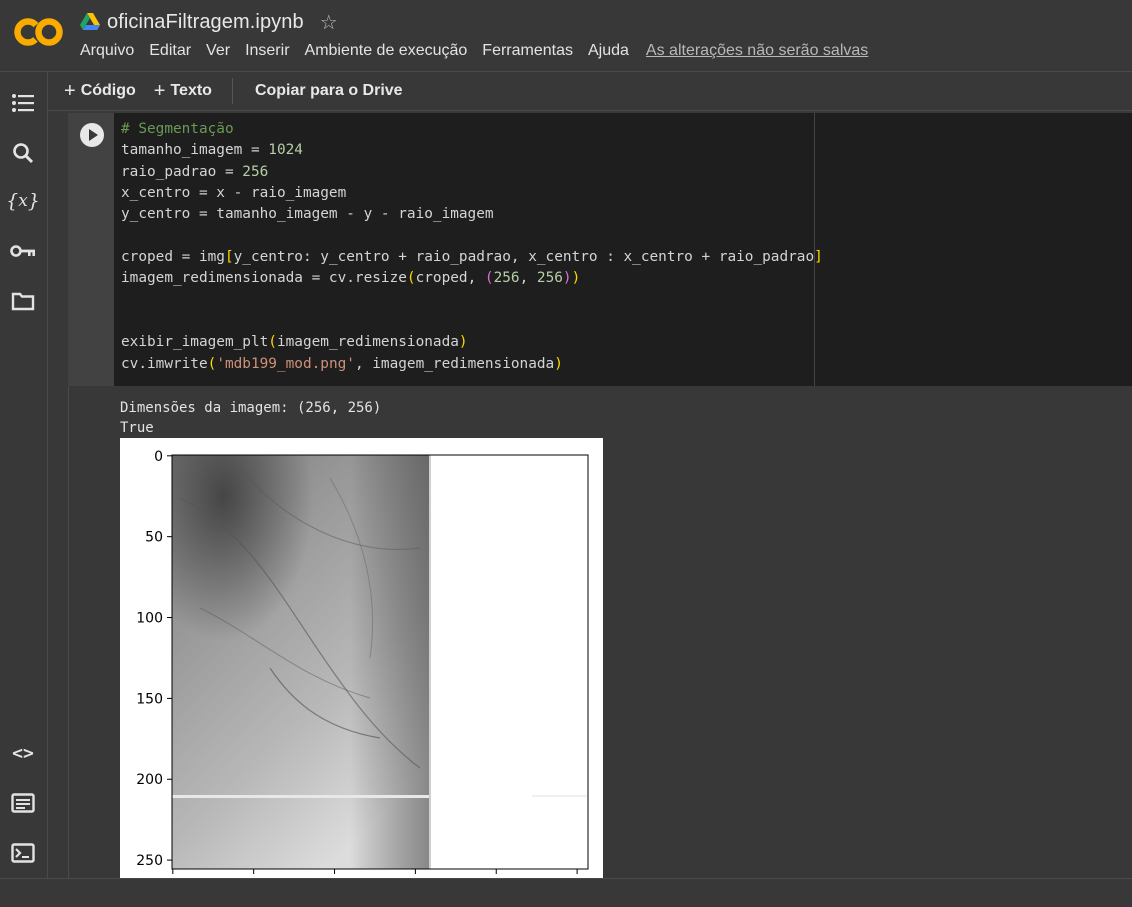 The width and height of the screenshot is (1132, 907). What do you see at coordinates (90, 21) in the screenshot?
I see `google-drive-icon` at bounding box center [90, 21].